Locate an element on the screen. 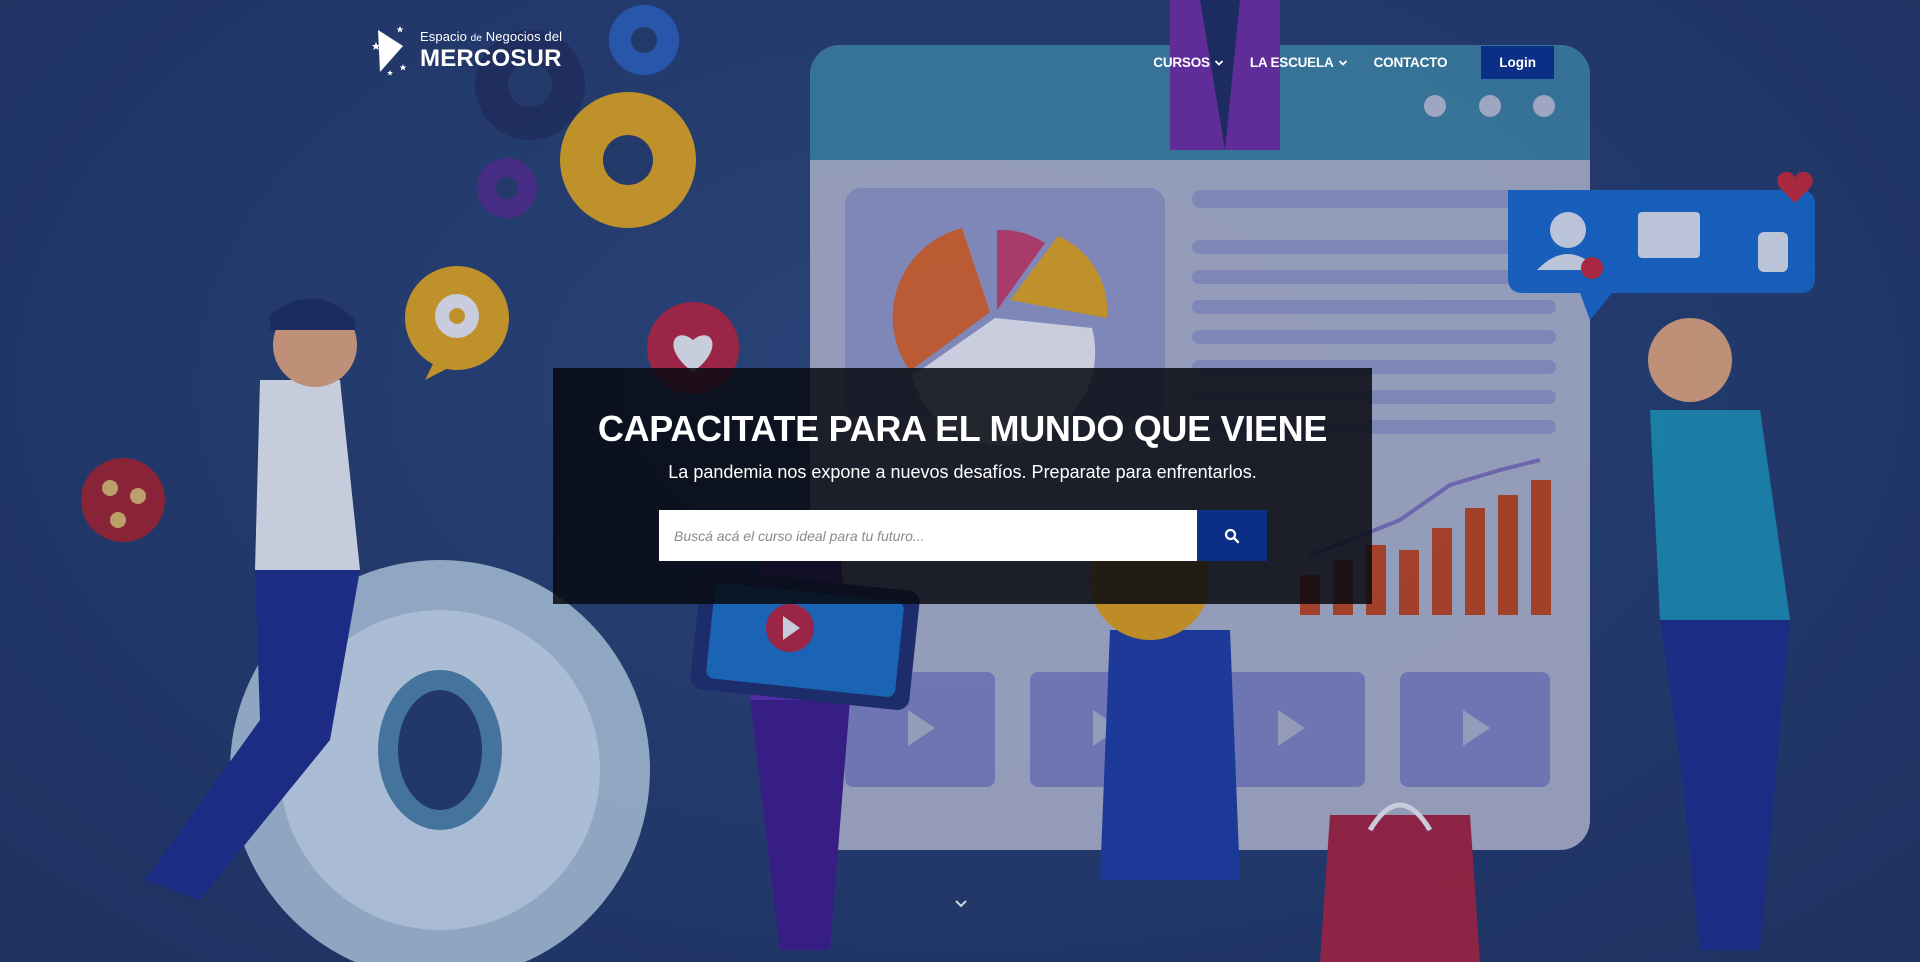 The height and width of the screenshot is (962, 1920). nav-contacto-label: CONTACTO is located at coordinates (1410, 62).